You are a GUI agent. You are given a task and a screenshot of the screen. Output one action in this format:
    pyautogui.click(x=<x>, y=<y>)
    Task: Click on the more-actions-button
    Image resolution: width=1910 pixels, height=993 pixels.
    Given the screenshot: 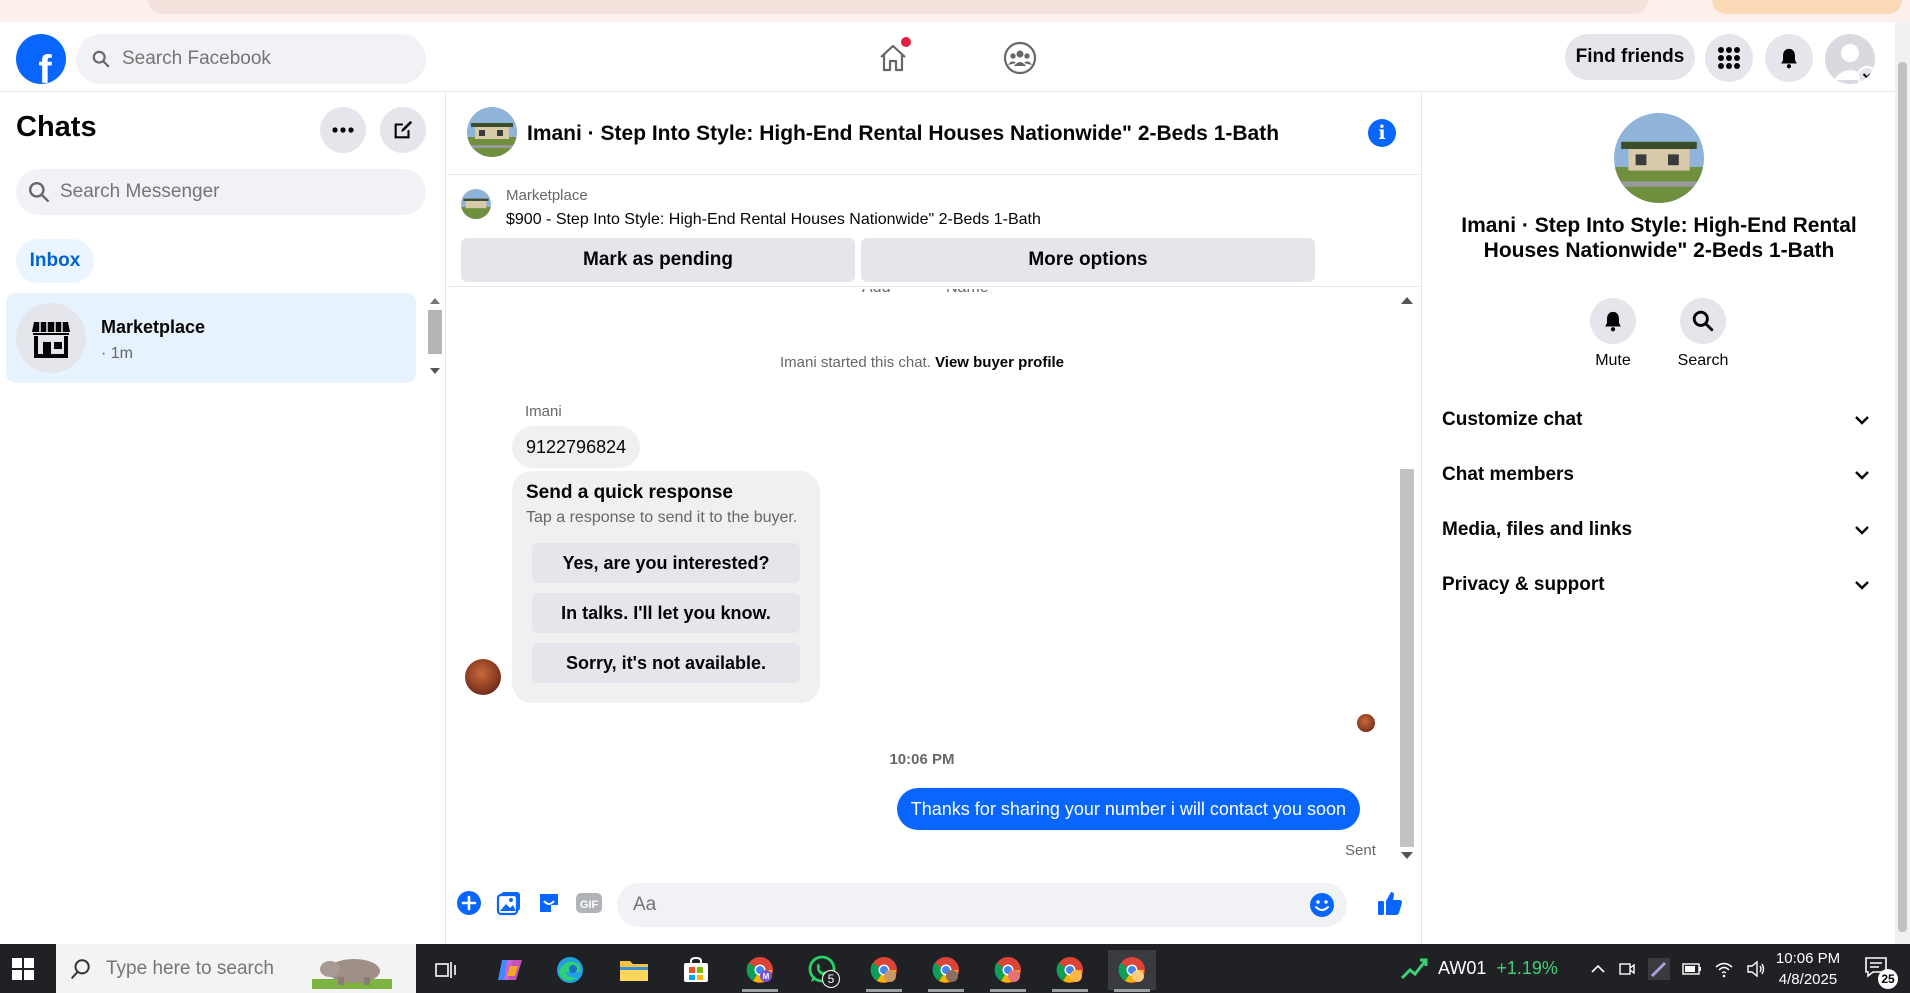 What is the action you would take?
    pyautogui.click(x=469, y=903)
    